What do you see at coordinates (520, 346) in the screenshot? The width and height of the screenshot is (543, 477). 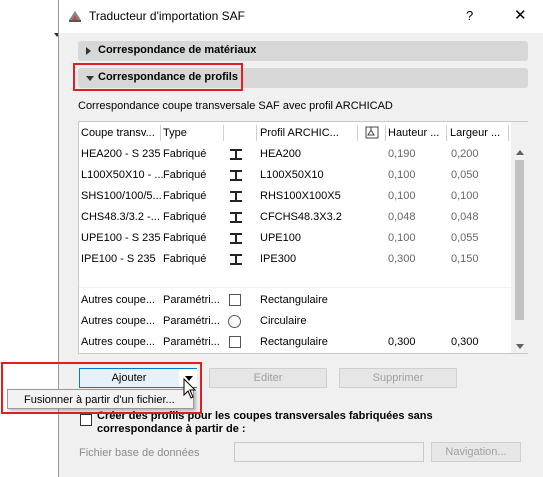 I see `scroll-down-icon` at bounding box center [520, 346].